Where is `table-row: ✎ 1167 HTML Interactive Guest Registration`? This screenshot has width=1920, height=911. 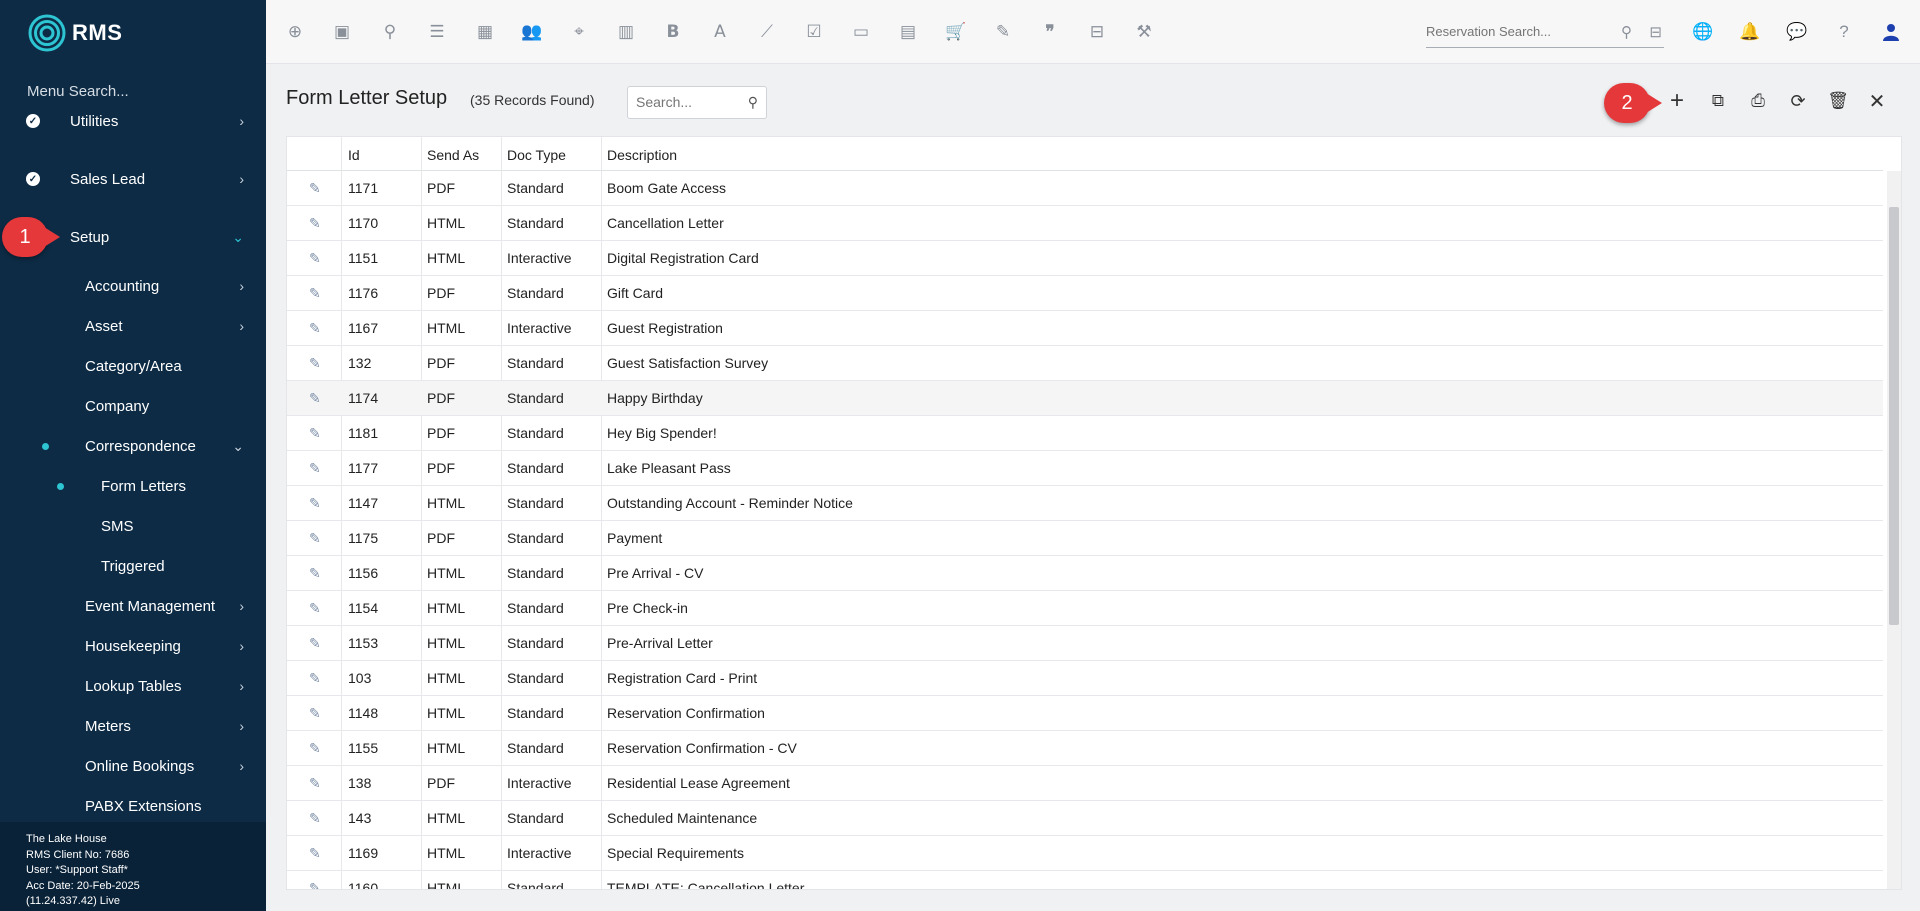 table-row: ✎ 1167 HTML Interactive Guest Registration is located at coordinates (1085, 328).